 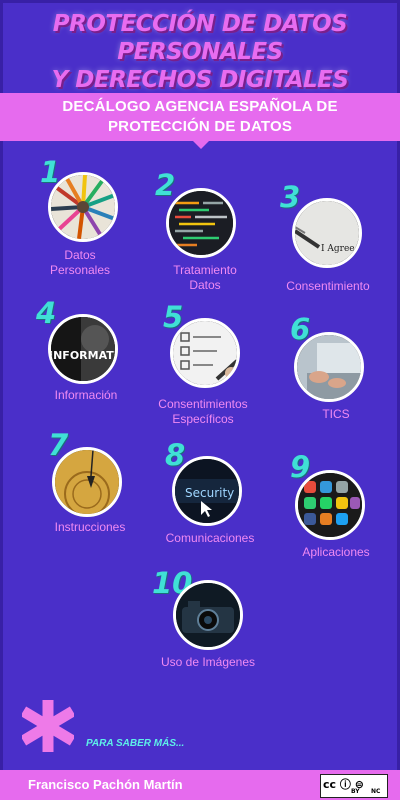 I want to click on item-label-6: TICS, so click(x=336, y=414).